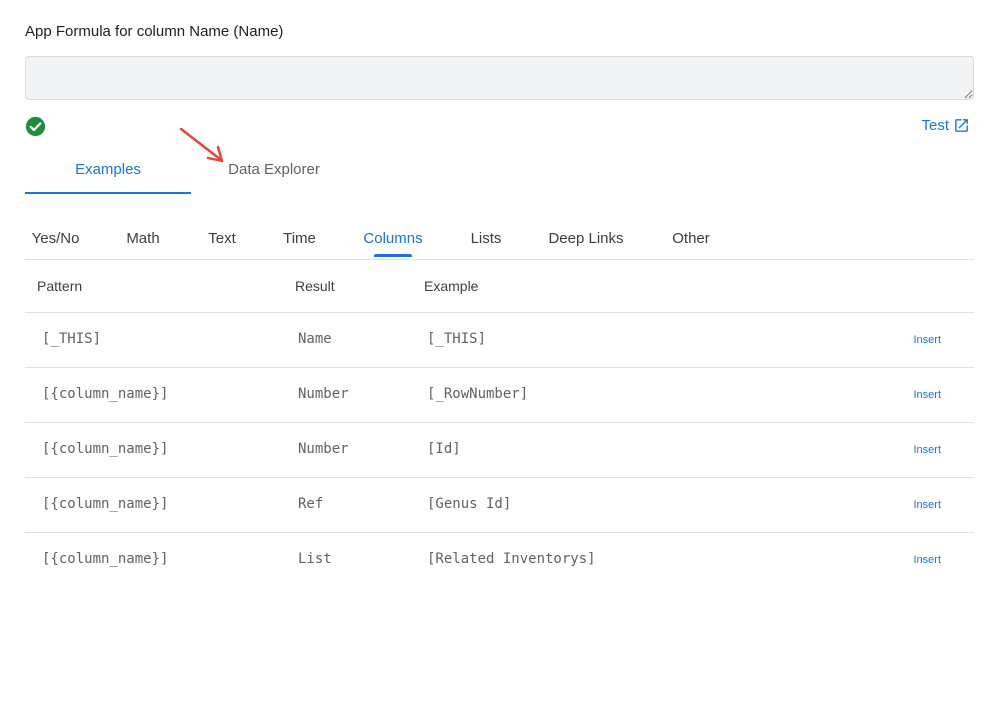  Describe the element at coordinates (315, 339) in the screenshot. I see `cell-result: Name` at that location.